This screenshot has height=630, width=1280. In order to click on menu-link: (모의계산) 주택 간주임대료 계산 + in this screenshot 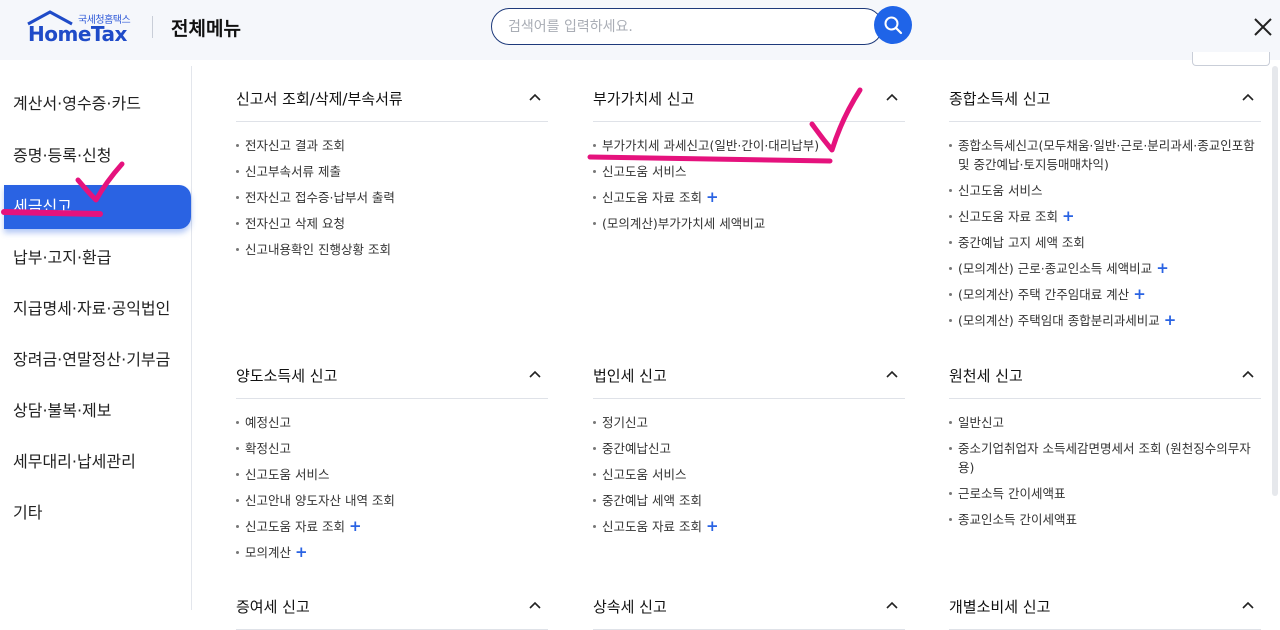, I will do `click(1105, 294)`.